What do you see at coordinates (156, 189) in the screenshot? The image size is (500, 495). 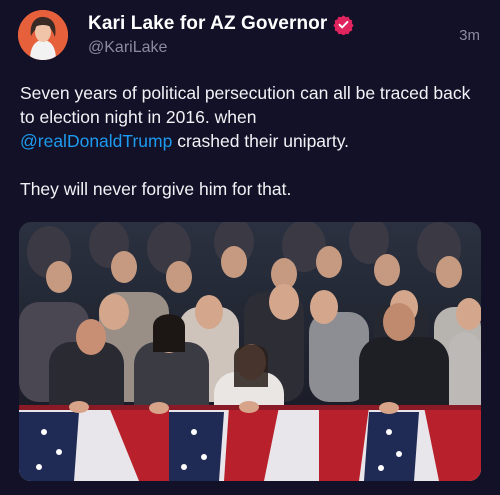 I see `tweet-text-line2: They will never forgive him for that.` at bounding box center [156, 189].